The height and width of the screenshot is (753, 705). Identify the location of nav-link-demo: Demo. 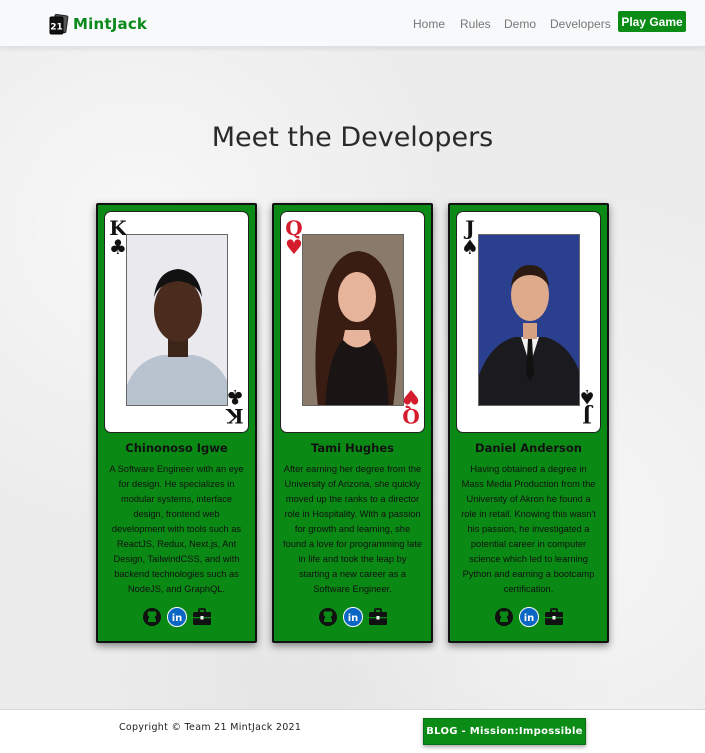
(520, 24).